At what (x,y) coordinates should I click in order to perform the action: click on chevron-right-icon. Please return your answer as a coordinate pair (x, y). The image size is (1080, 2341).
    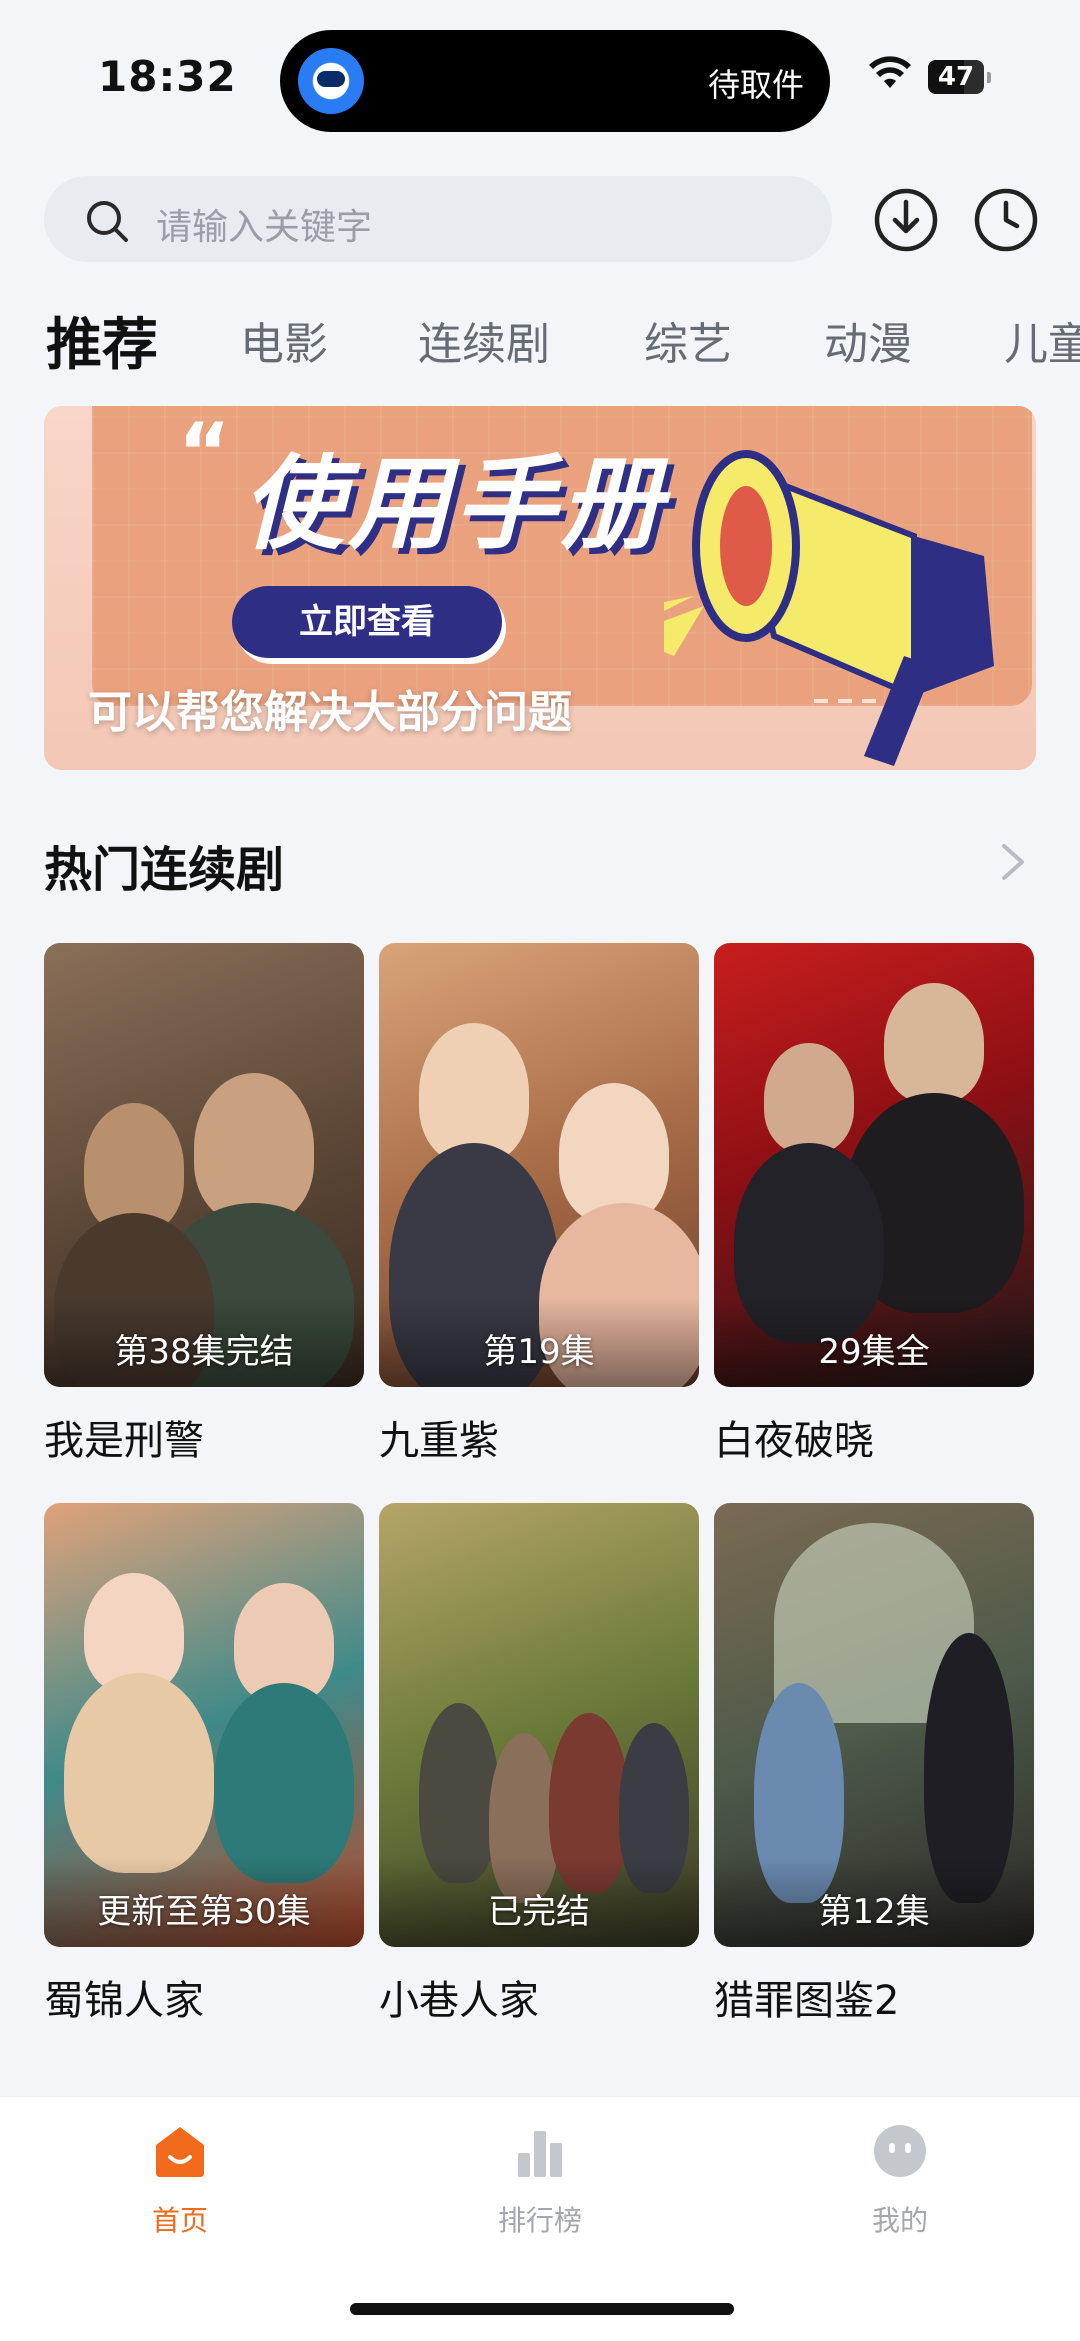
    Looking at the image, I should click on (1013, 862).